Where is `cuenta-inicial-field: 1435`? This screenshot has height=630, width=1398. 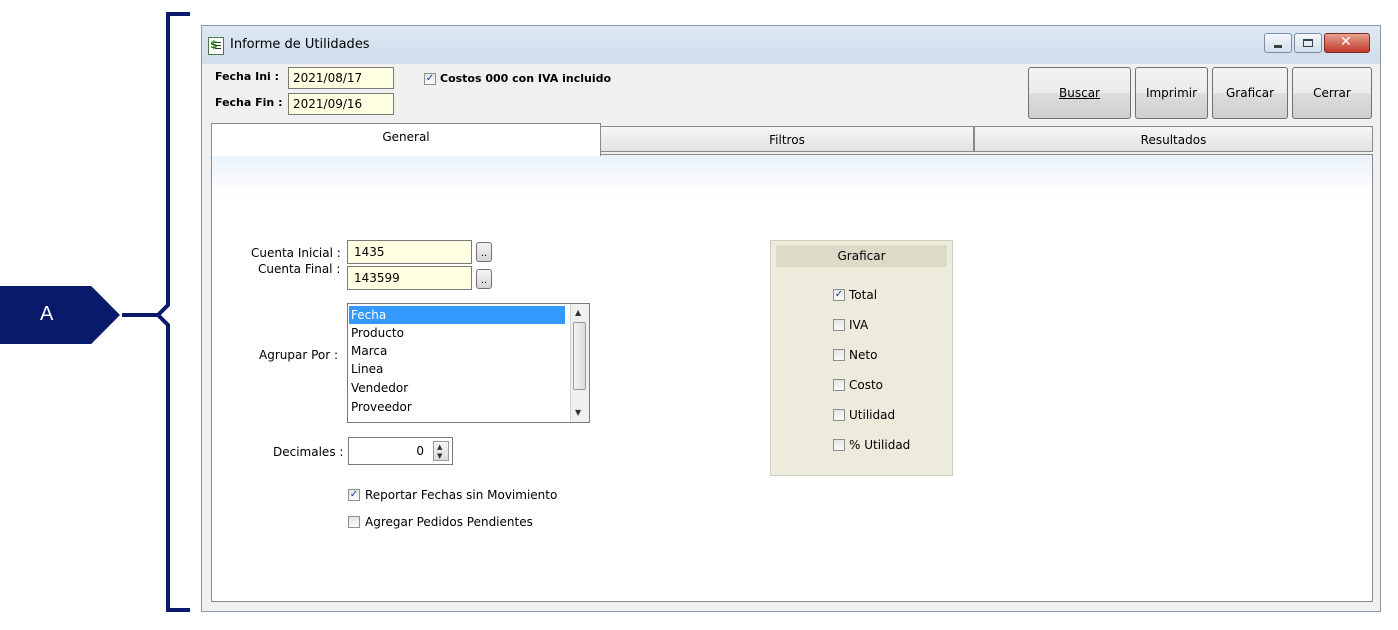 cuenta-inicial-field: 1435 is located at coordinates (409, 252).